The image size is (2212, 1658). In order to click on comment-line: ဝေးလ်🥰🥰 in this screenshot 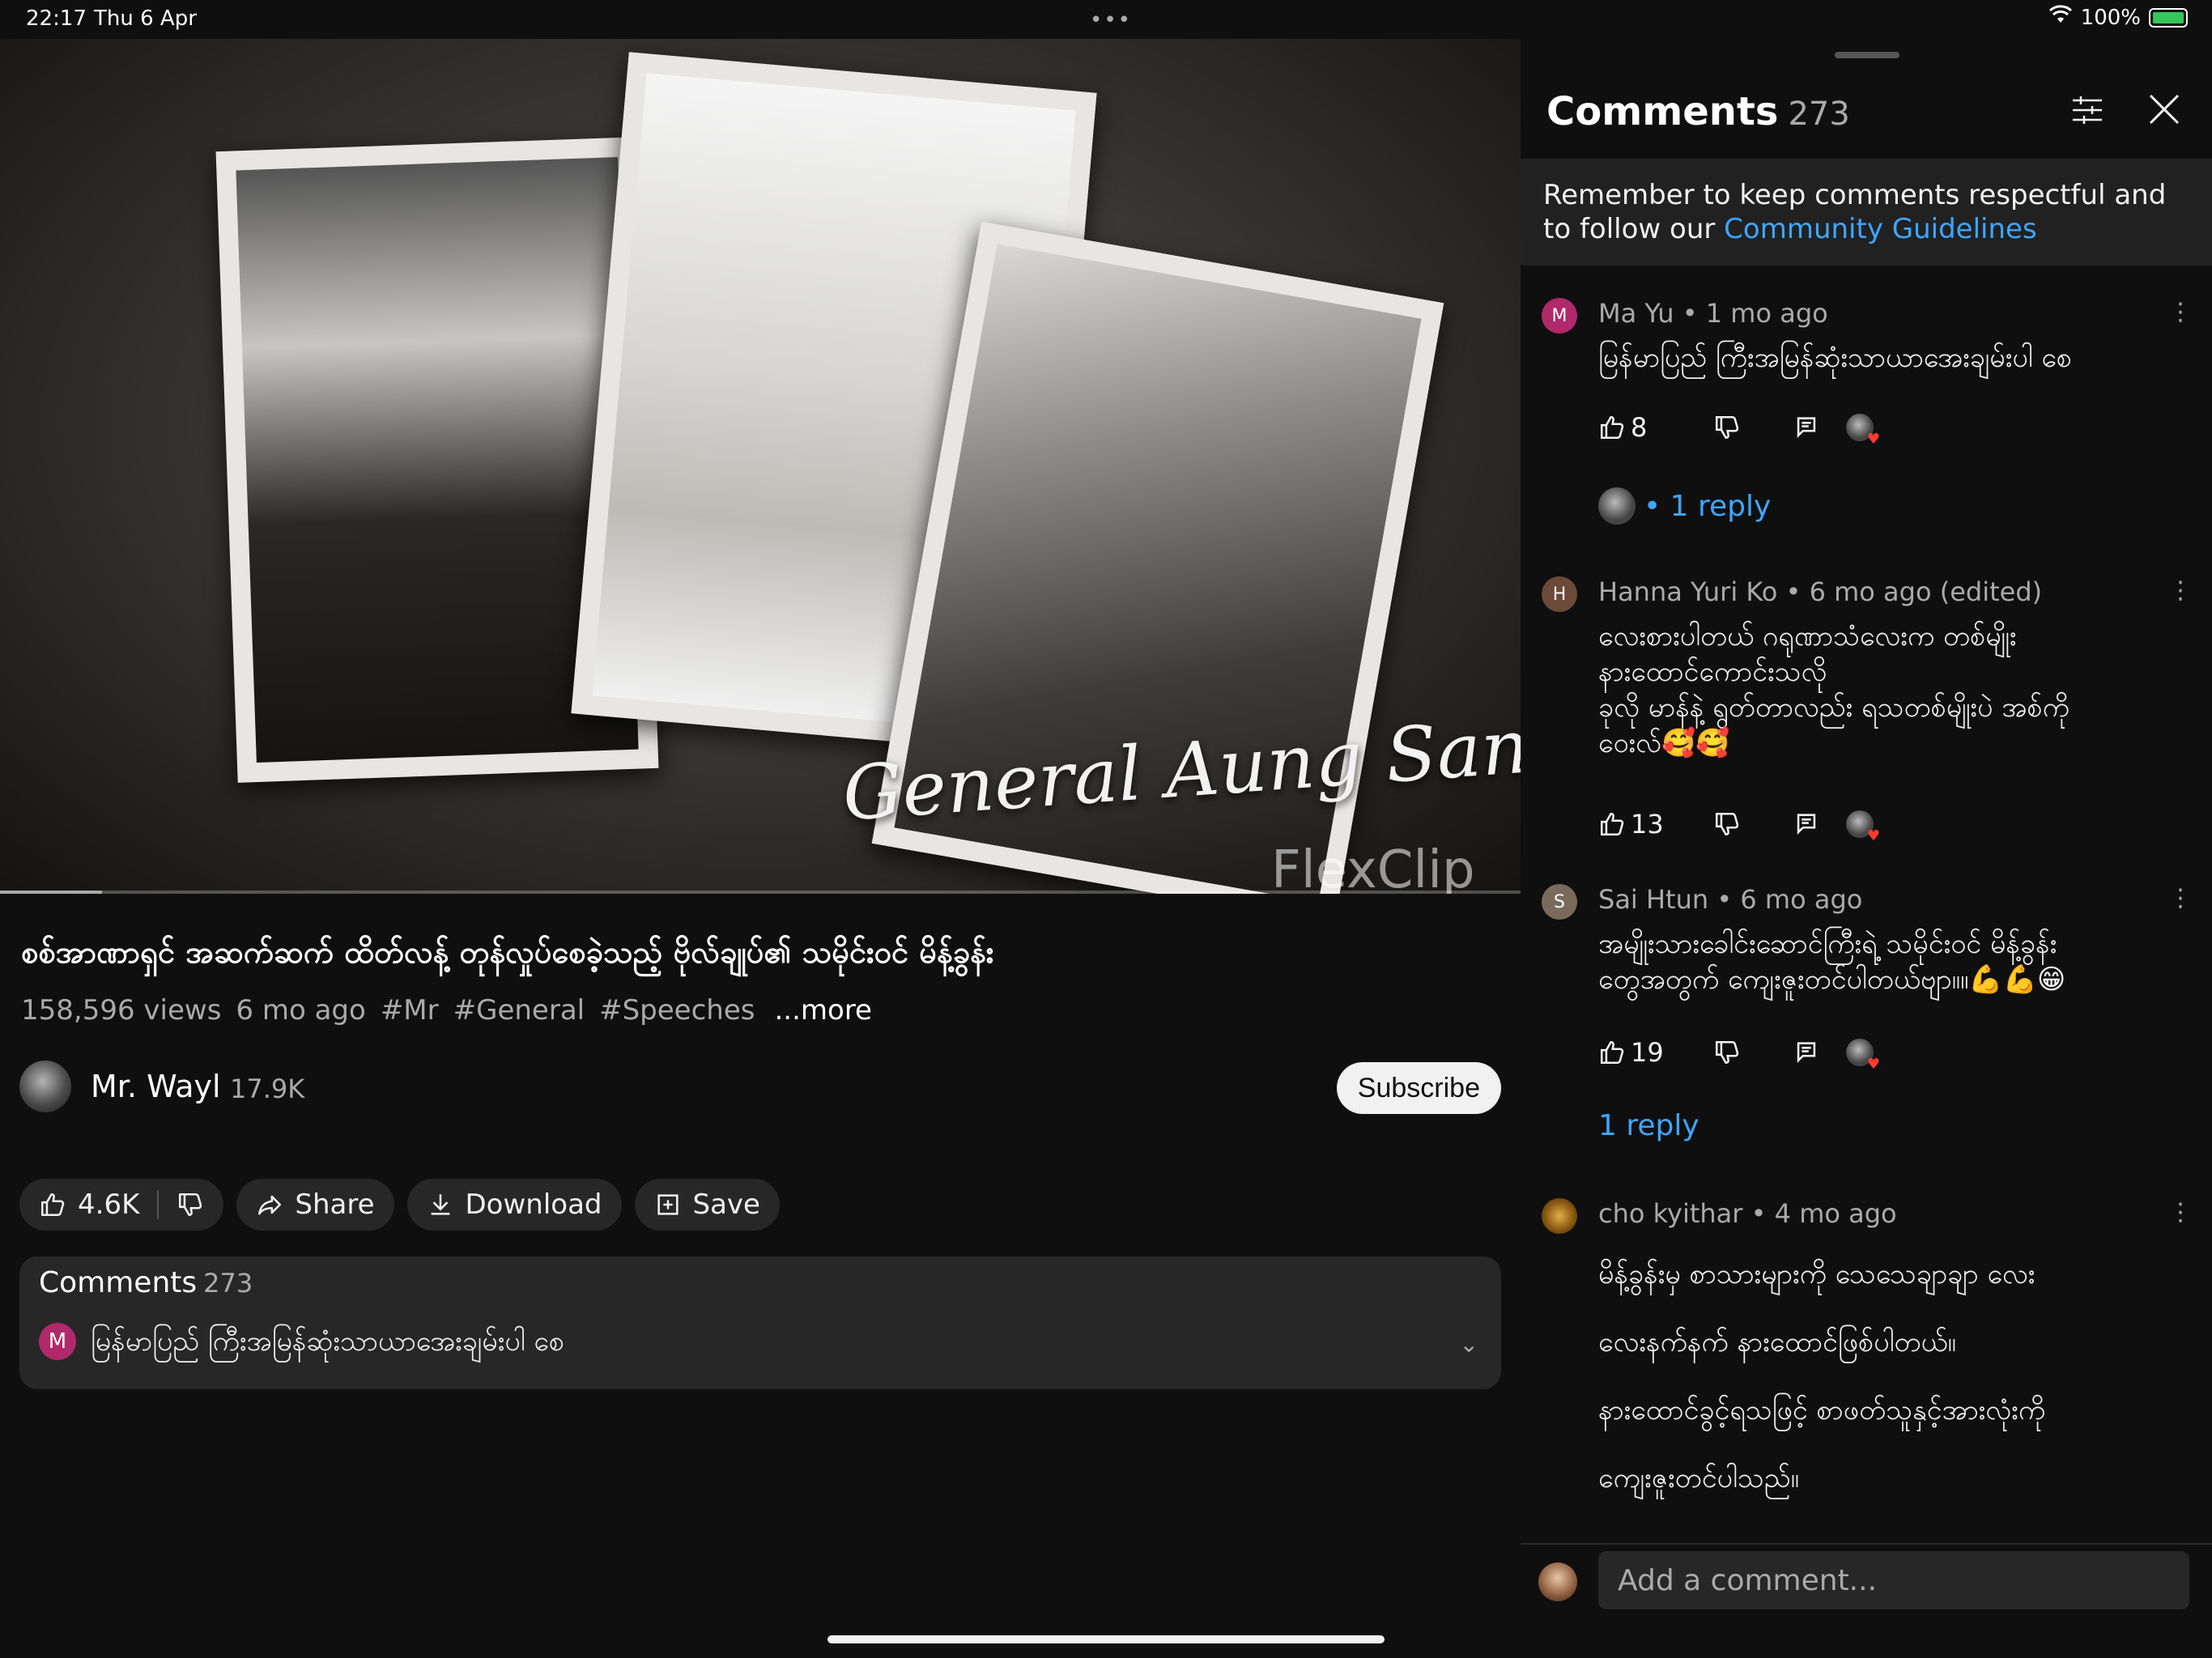, I will do `click(1664, 743)`.